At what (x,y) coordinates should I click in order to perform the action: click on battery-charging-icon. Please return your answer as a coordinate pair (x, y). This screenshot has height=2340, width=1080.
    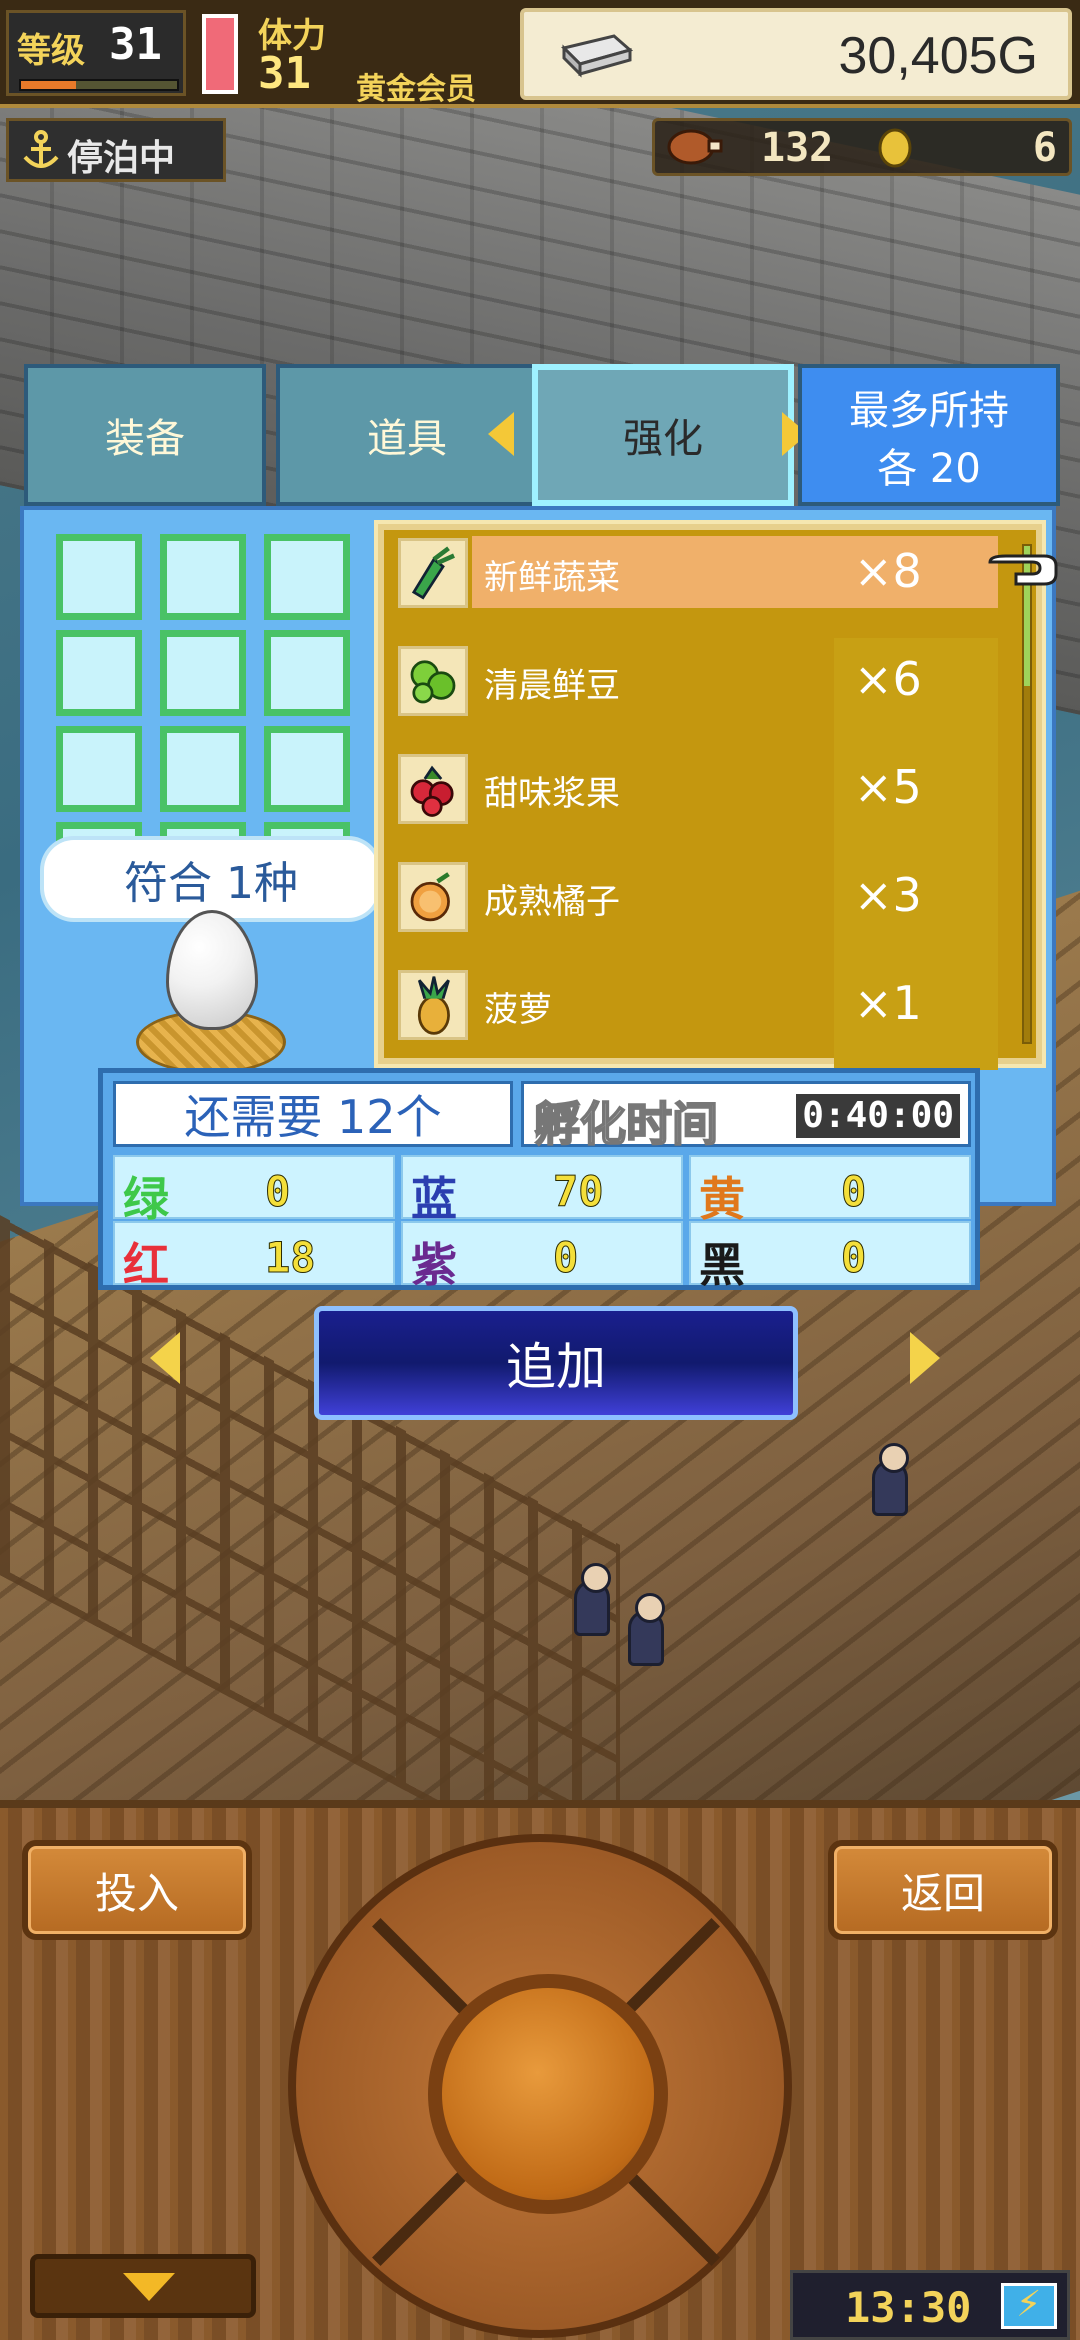
    Looking at the image, I should click on (1029, 2306).